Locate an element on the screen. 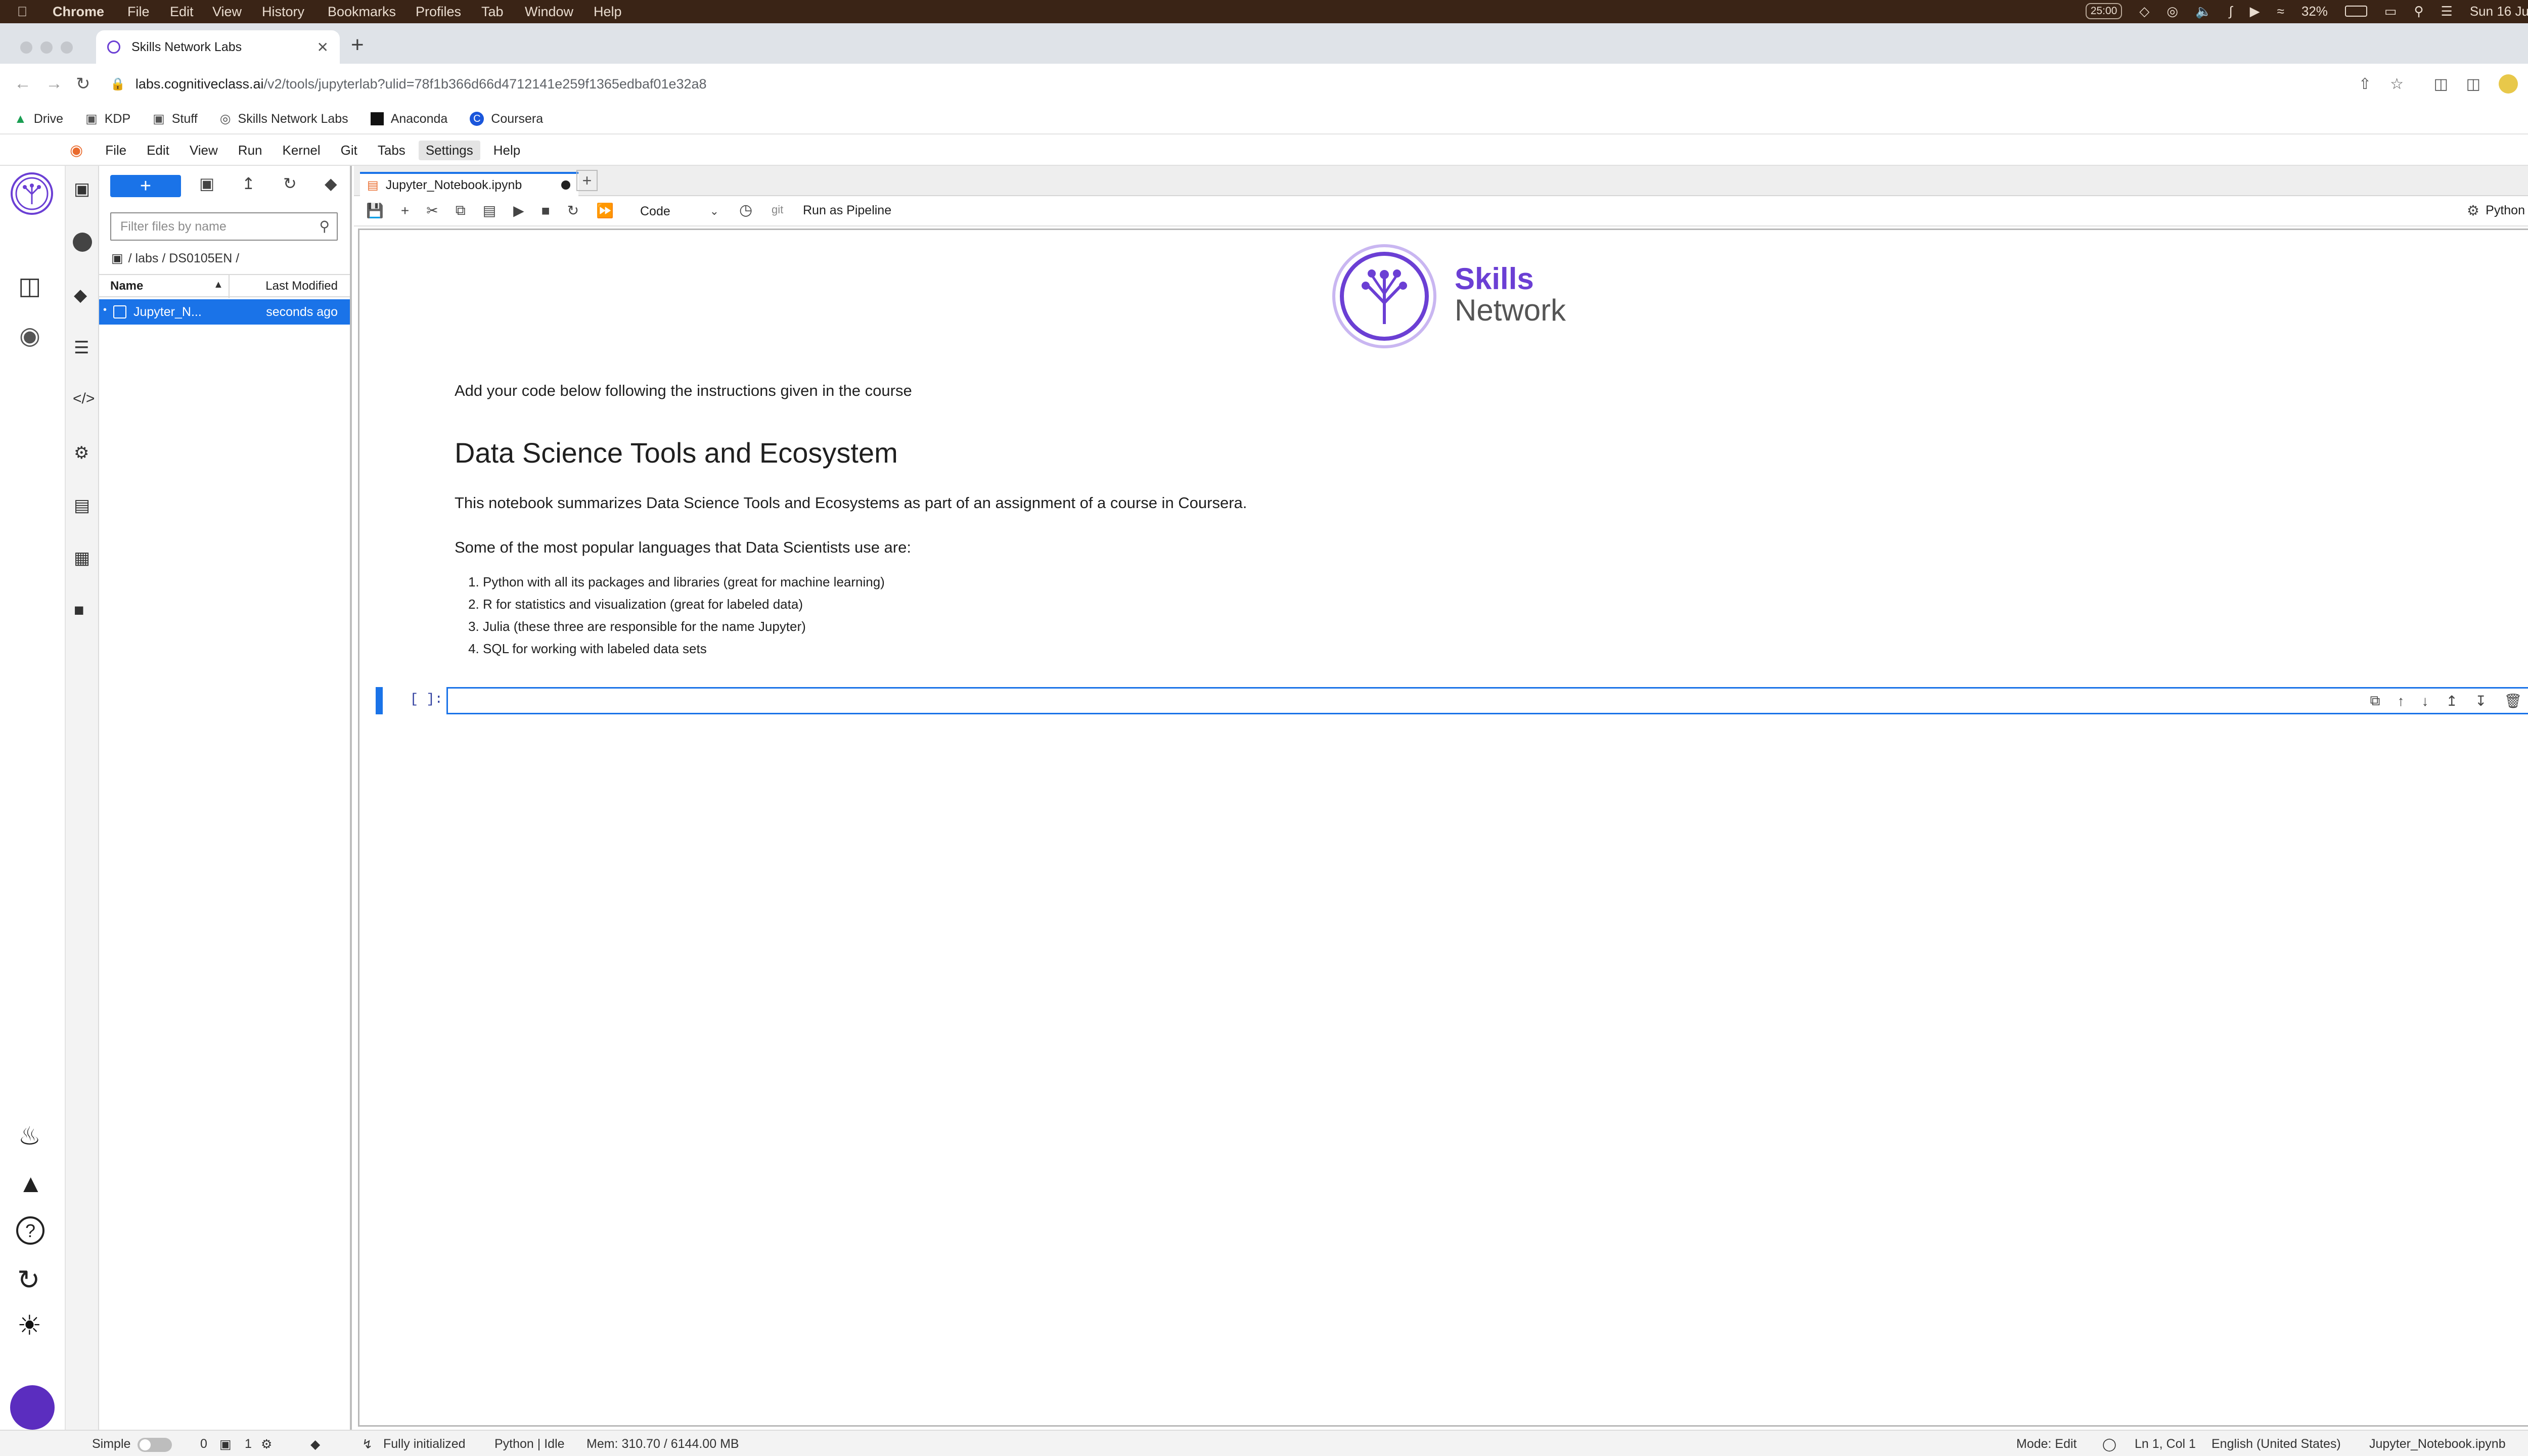 This screenshot has height=1456, width=2528. kernel-settings-icon: ⚙ is located at coordinates (2473, 210).